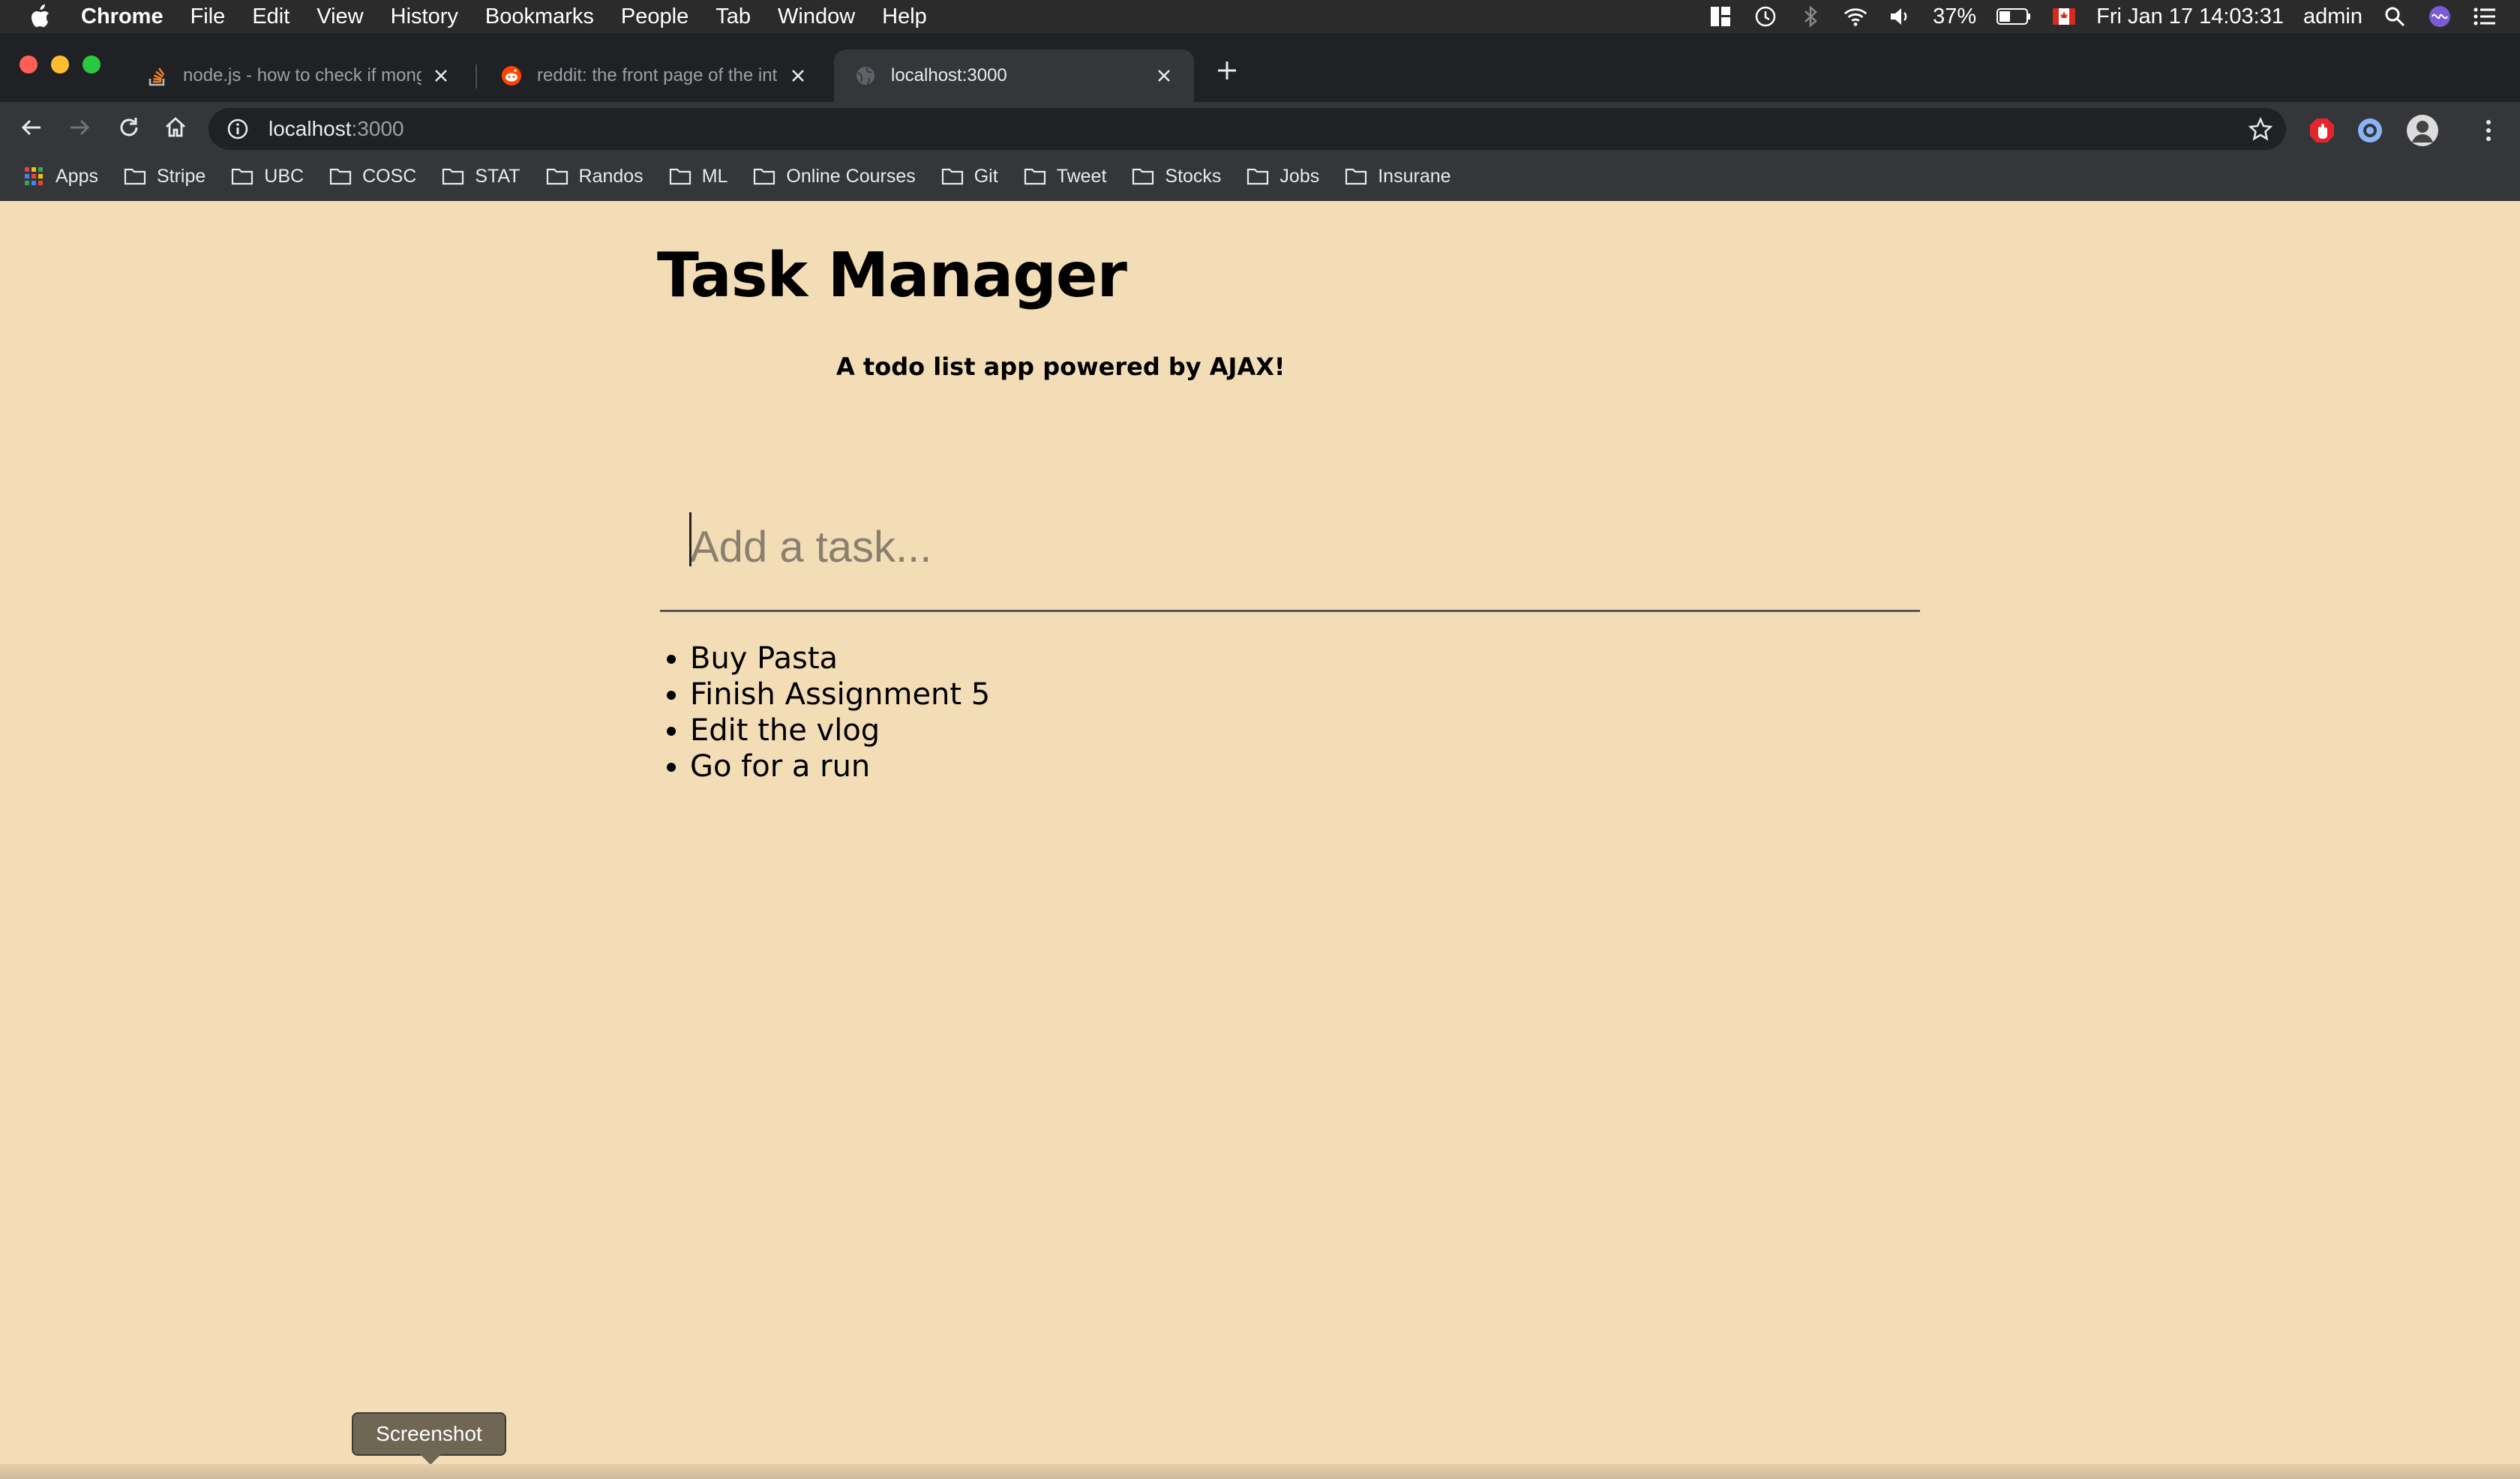 This screenshot has height=1479, width=2520. Describe the element at coordinates (654, 16) in the screenshot. I see `menu-people: People` at that location.